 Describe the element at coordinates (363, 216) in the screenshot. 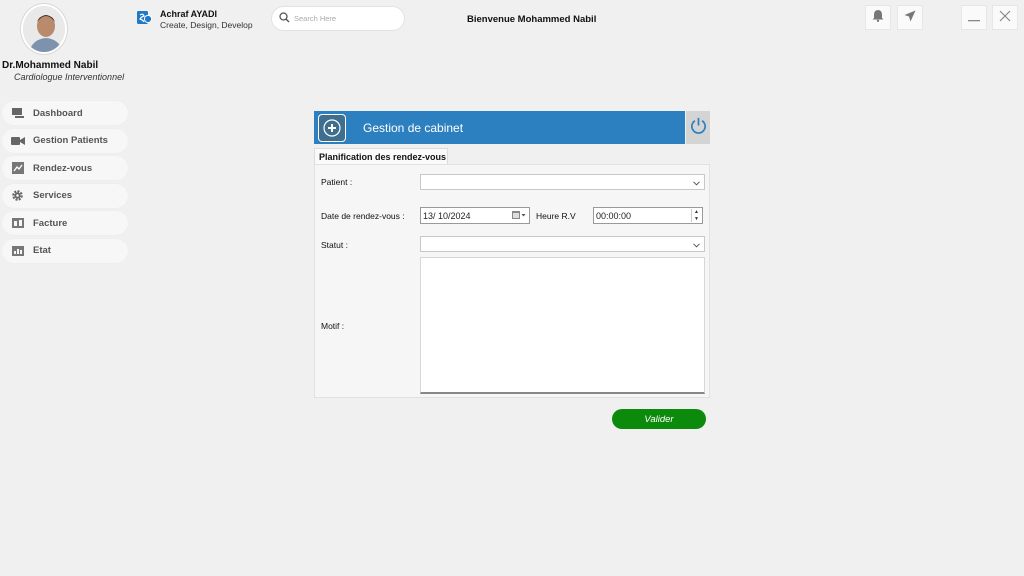

I see `date-label: Date de rendez-vous :` at that location.